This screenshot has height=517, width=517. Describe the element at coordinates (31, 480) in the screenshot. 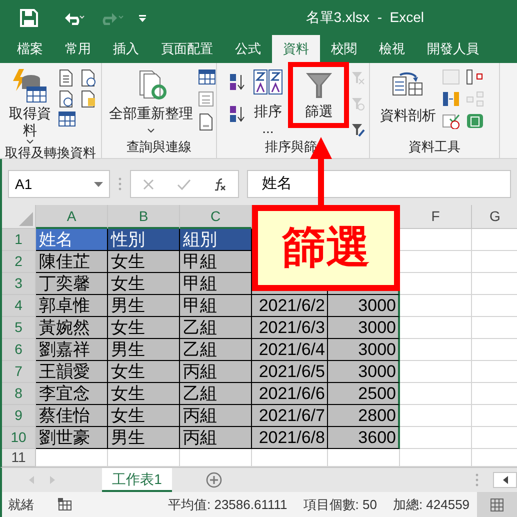

I see `previous-sheet-icon` at that location.